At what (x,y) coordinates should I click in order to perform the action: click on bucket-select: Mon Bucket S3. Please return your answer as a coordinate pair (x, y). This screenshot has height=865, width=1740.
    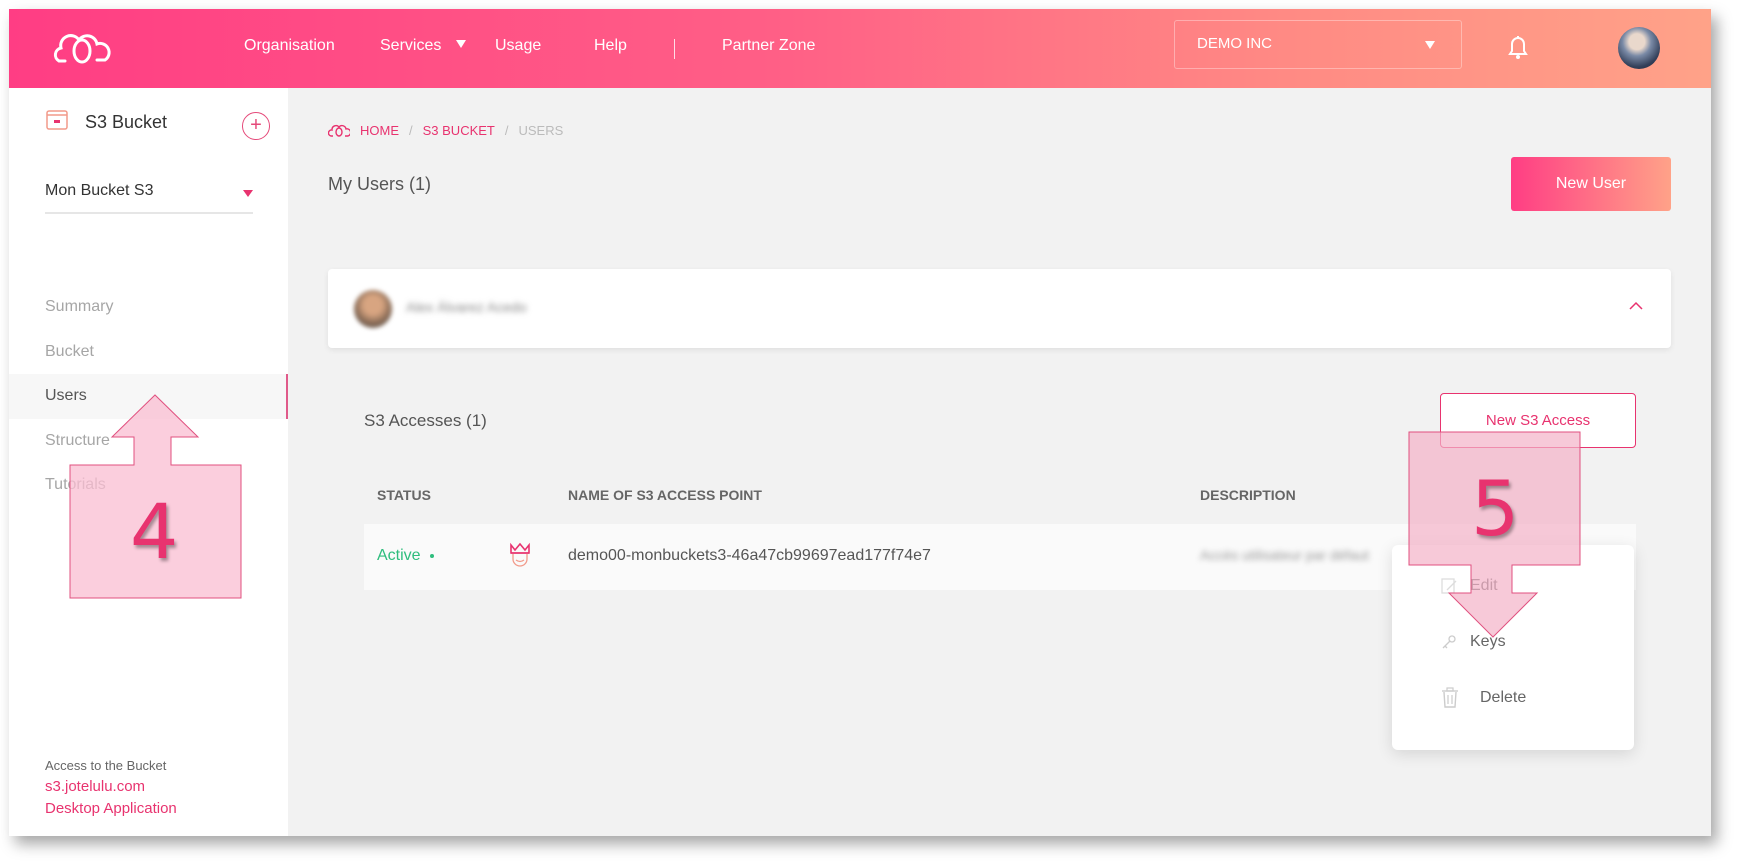
    Looking at the image, I should click on (149, 191).